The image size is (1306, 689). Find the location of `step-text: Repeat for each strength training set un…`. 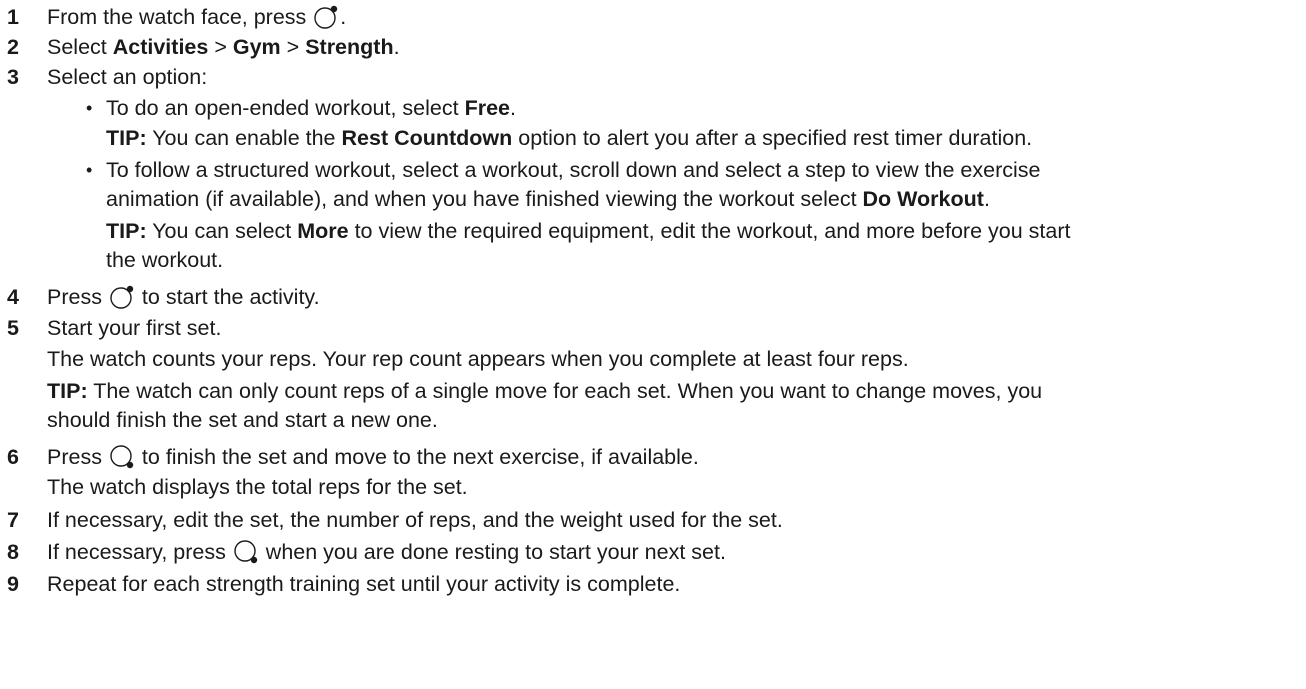

step-text: Repeat for each strength training set un… is located at coordinates (364, 584).